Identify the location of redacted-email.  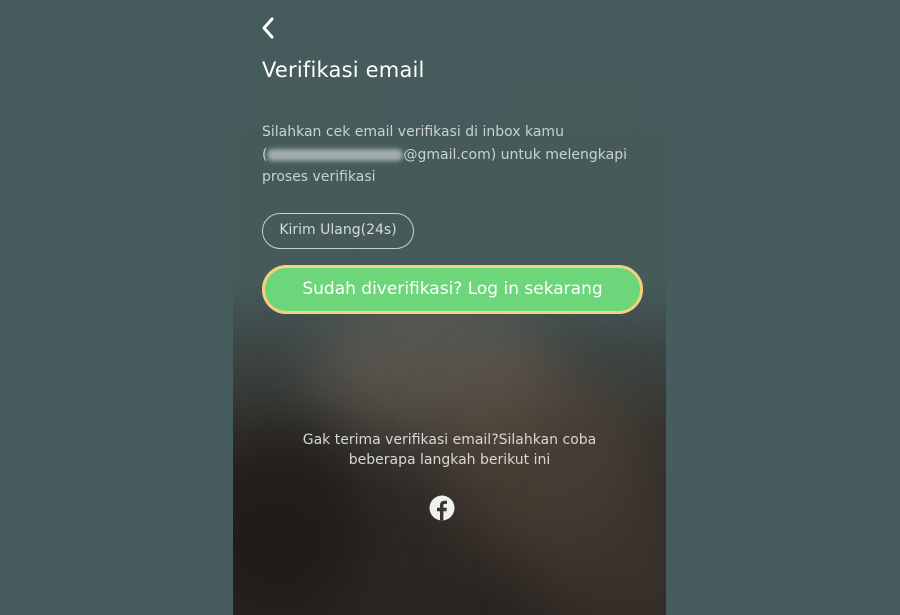
(335, 154).